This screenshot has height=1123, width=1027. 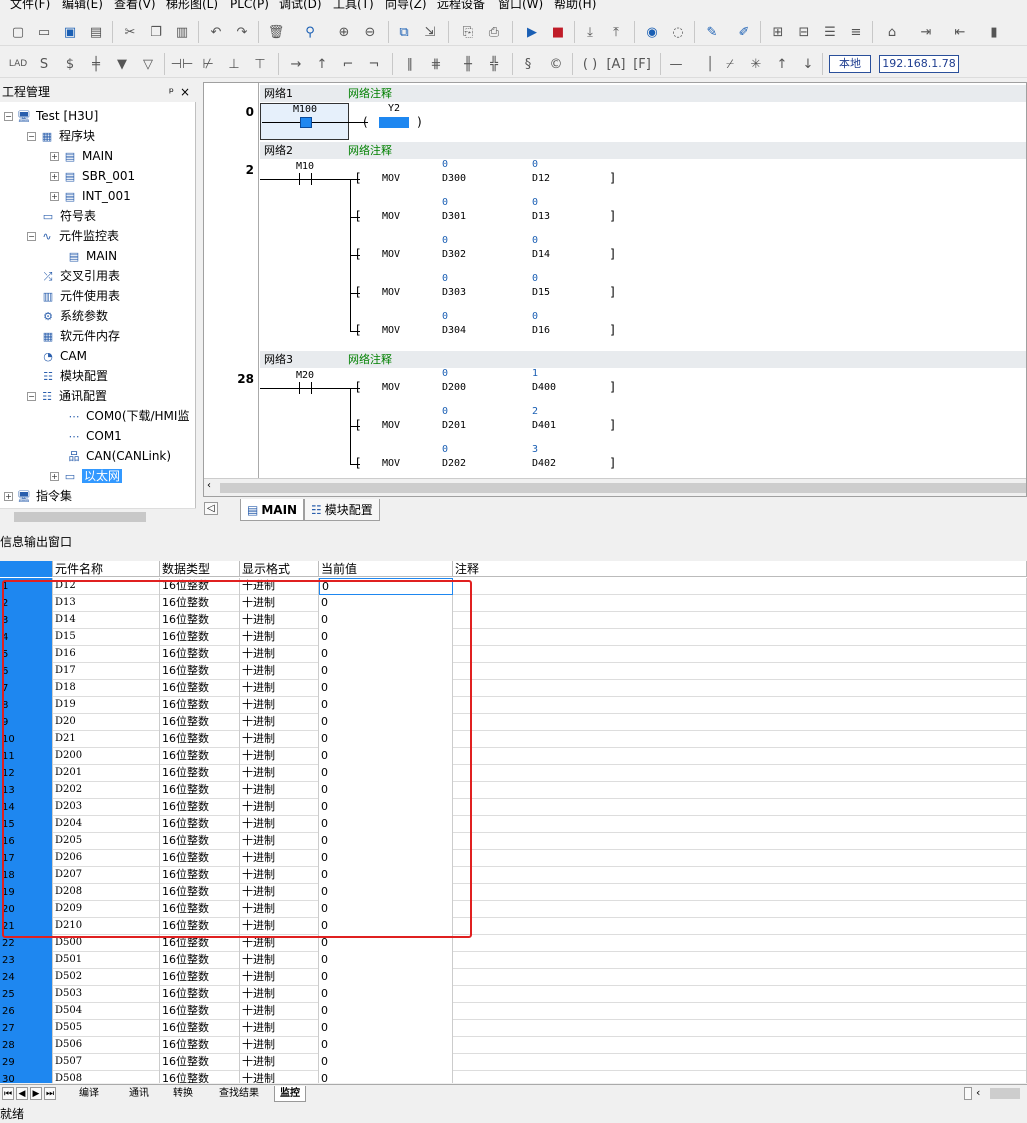 What do you see at coordinates (892, 32) in the screenshot?
I see `device-icon: ⌂` at bounding box center [892, 32].